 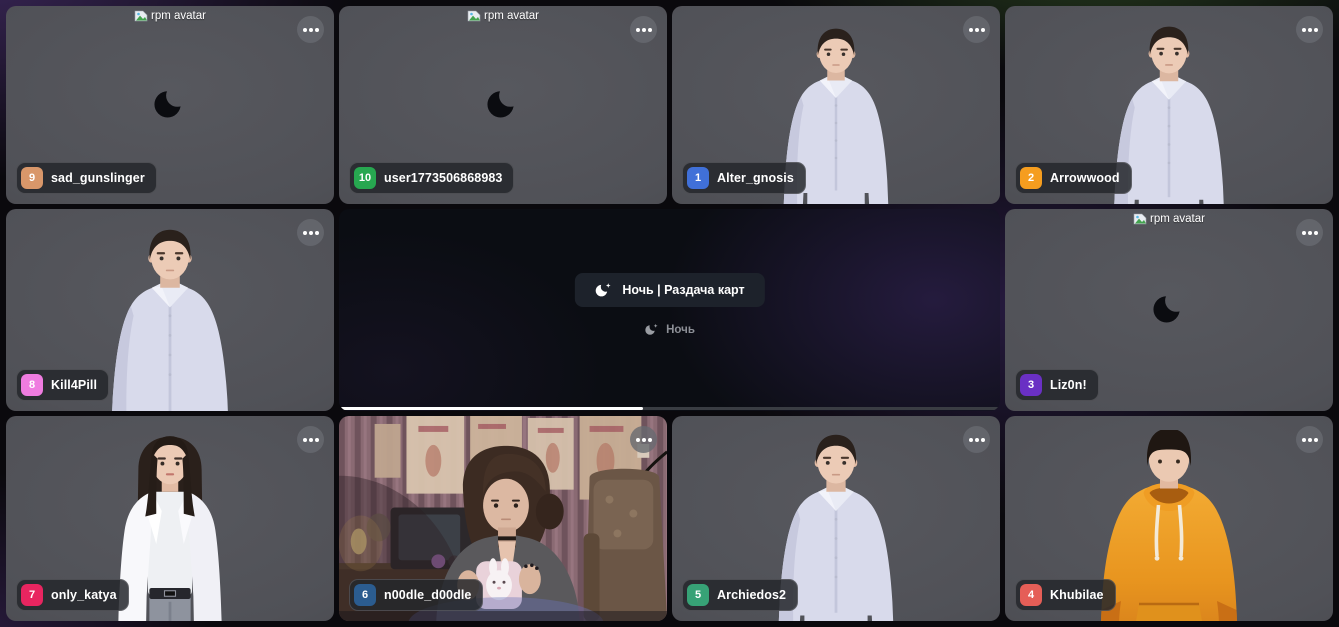 I want to click on player-number-chip: 6, so click(x=365, y=595).